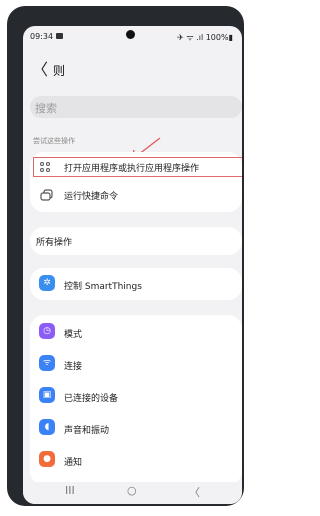  Describe the element at coordinates (46, 108) in the screenshot. I see `search-placeholder: 搜索` at that location.